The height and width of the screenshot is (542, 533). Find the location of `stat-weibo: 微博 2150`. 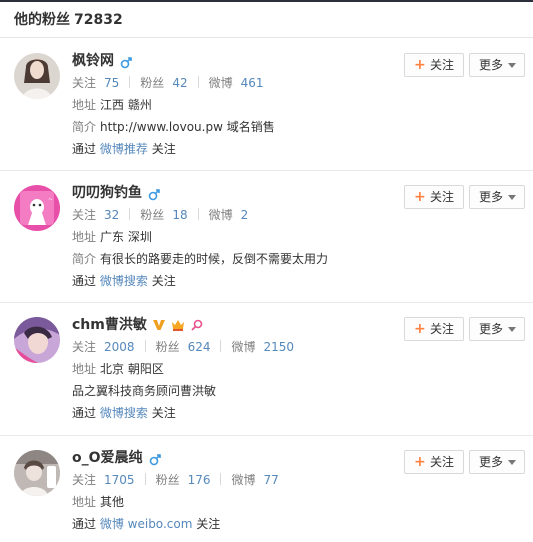

stat-weibo: 微博 2150 is located at coordinates (262, 347).